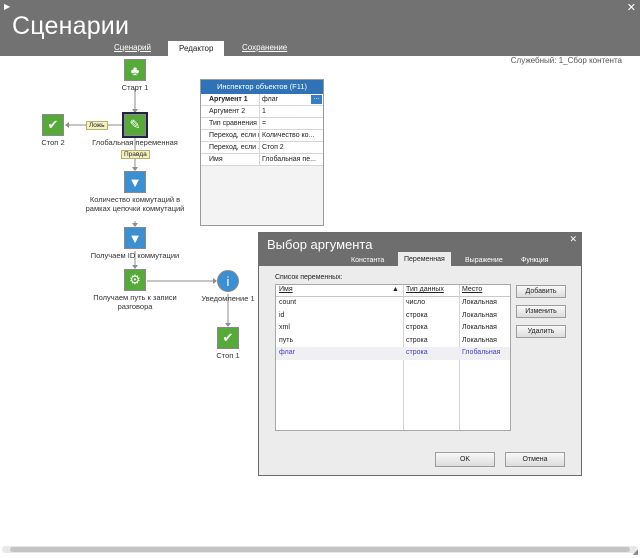  What do you see at coordinates (286, 289) in the screenshot?
I see `column-header-name: Имя` at bounding box center [286, 289].